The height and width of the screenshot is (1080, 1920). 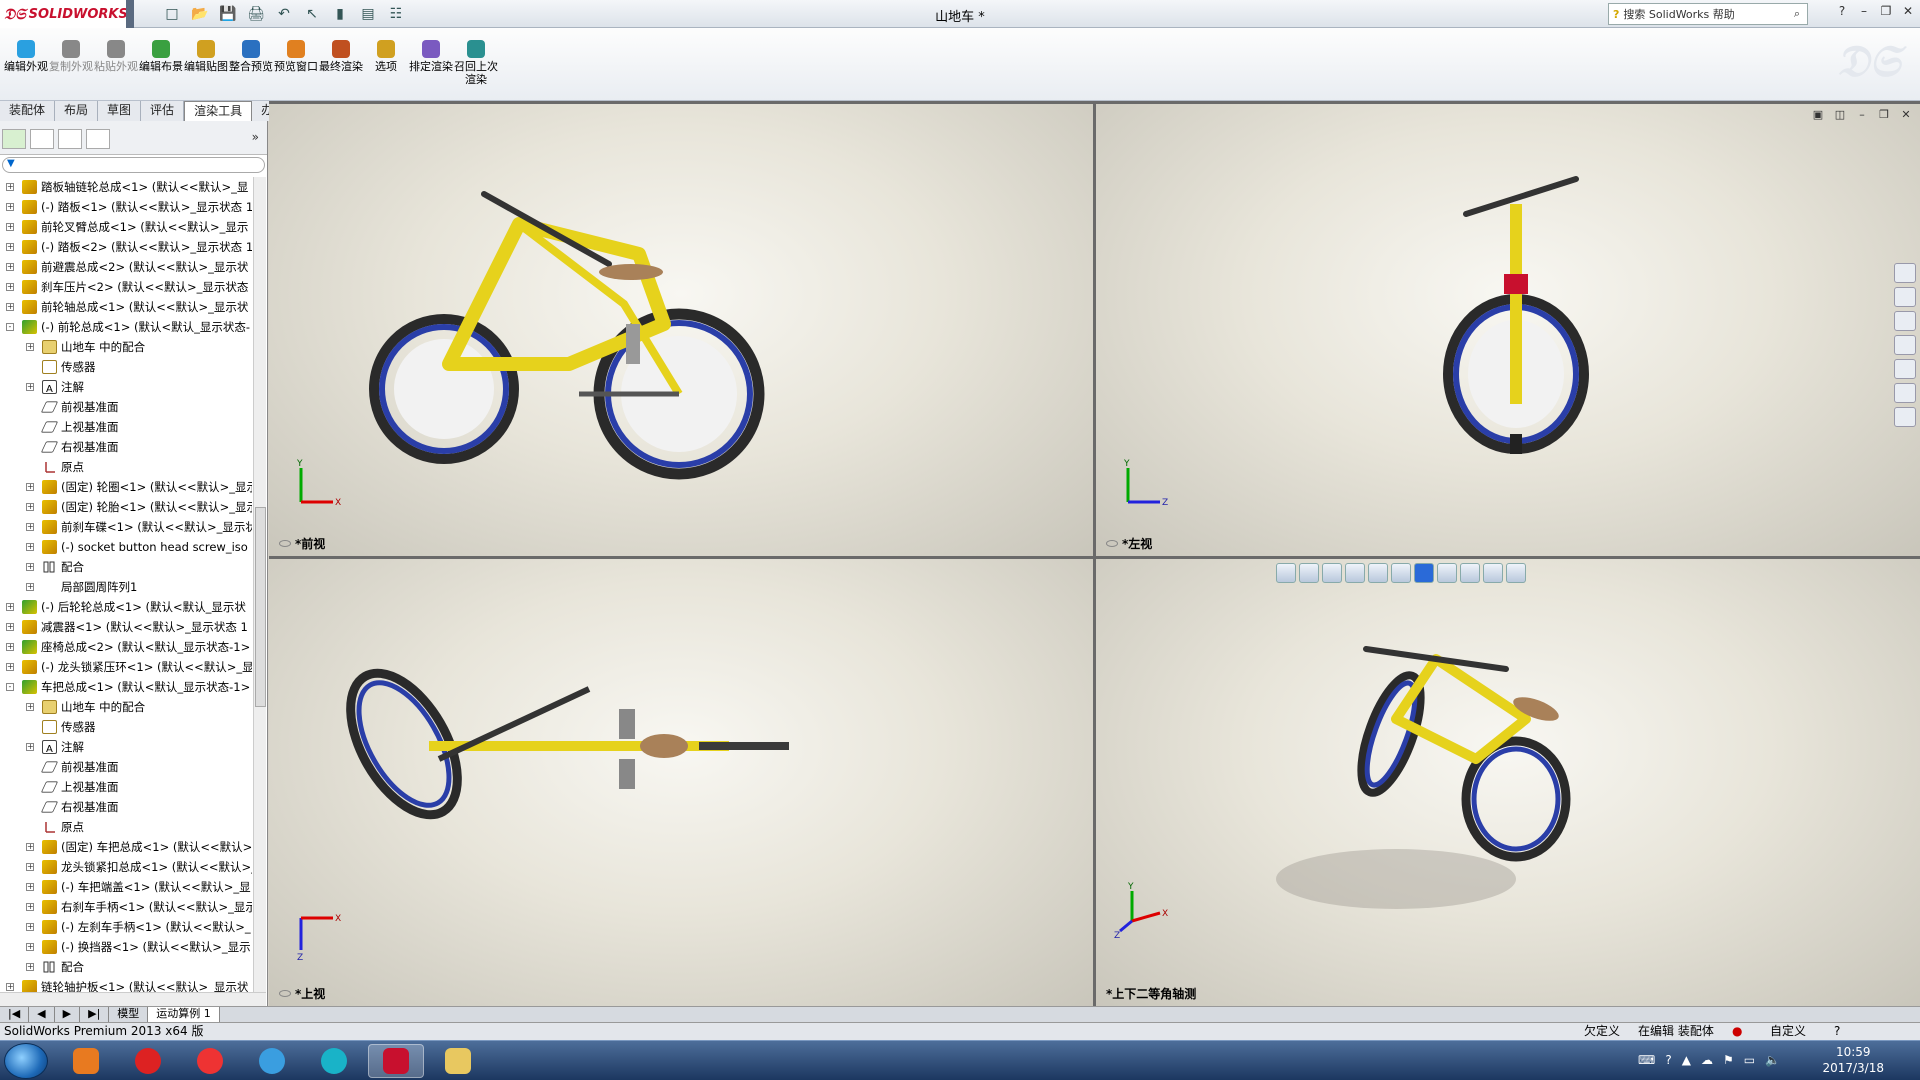 What do you see at coordinates (255, 137) in the screenshot?
I see `expand-panel-icon: »` at bounding box center [255, 137].